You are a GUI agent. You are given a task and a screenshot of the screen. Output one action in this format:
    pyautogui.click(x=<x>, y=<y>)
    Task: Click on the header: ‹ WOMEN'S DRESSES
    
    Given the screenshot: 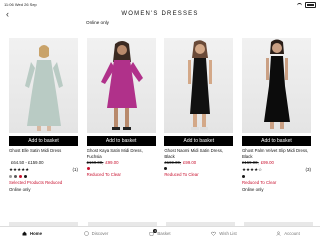 What is the action you would take?
    pyautogui.click(x=160, y=17)
    